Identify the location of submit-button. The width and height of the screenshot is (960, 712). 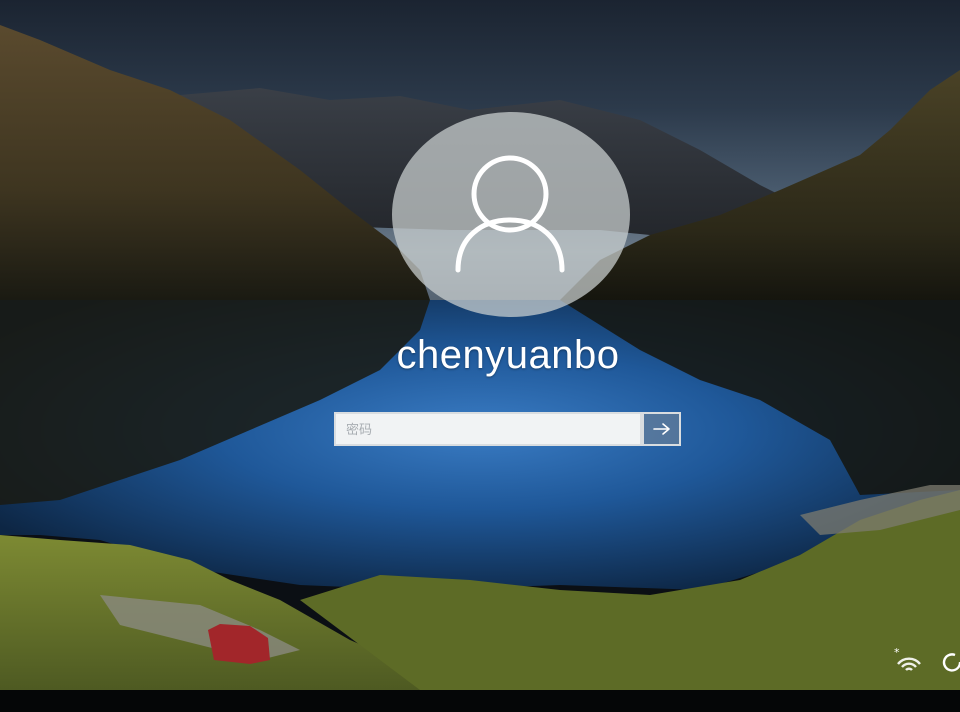
(661, 429).